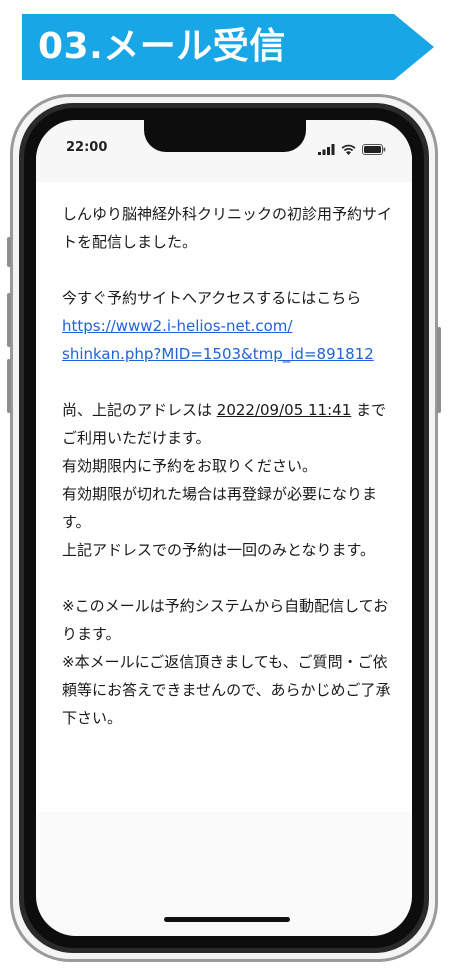 Image resolution: width=450 pixels, height=980 pixels. Describe the element at coordinates (348, 149) in the screenshot. I see `wifi-icon` at that location.